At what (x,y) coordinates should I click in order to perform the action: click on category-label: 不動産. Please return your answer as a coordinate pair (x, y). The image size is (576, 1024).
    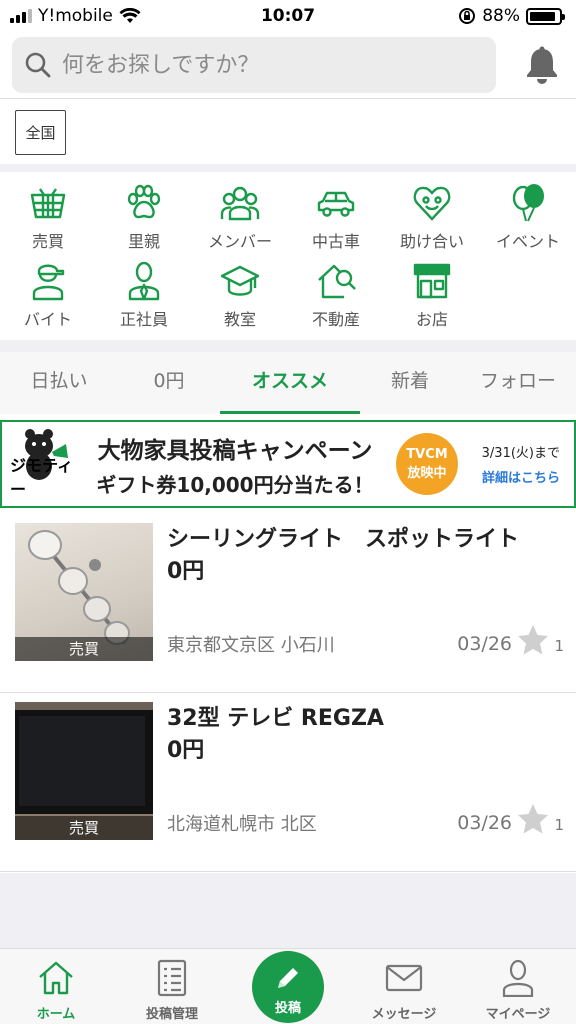
    Looking at the image, I should click on (335, 319).